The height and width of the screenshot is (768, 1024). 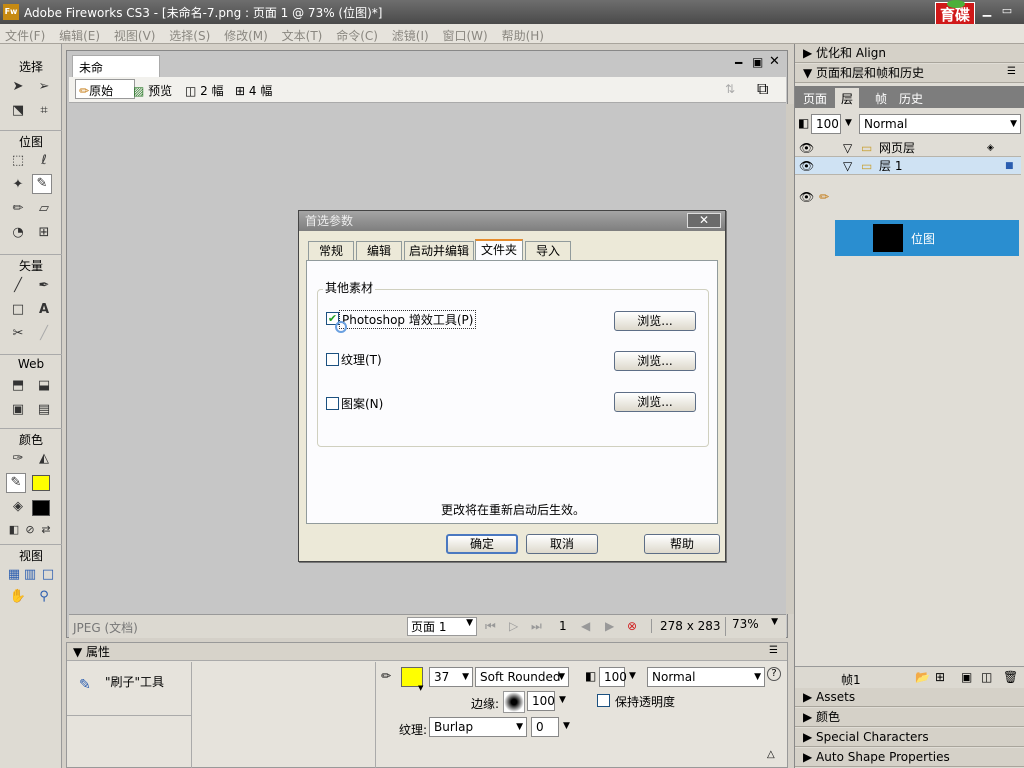 What do you see at coordinates (18, 507) in the screenshot?
I see `fill-bucket-icon: ◈` at bounding box center [18, 507].